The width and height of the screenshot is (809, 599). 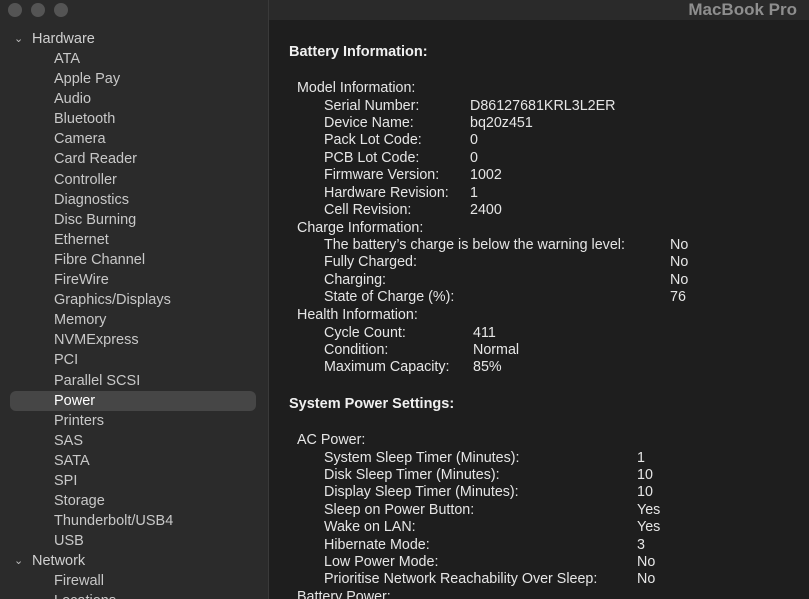 I want to click on property-label: Display Sleep Timer (Minutes):, so click(x=421, y=492).